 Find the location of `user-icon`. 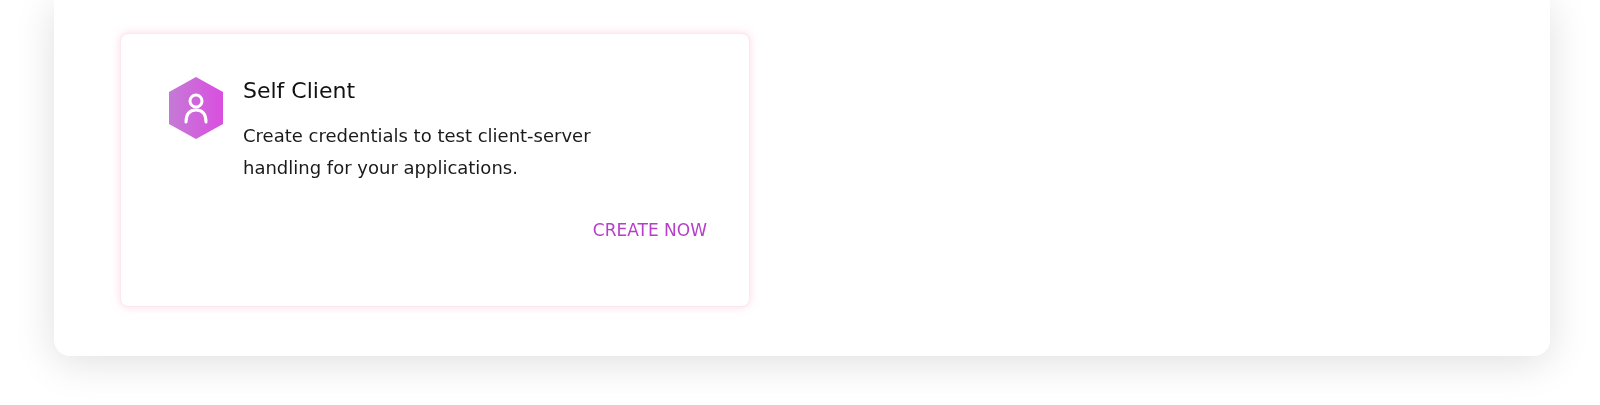

user-icon is located at coordinates (196, 108).